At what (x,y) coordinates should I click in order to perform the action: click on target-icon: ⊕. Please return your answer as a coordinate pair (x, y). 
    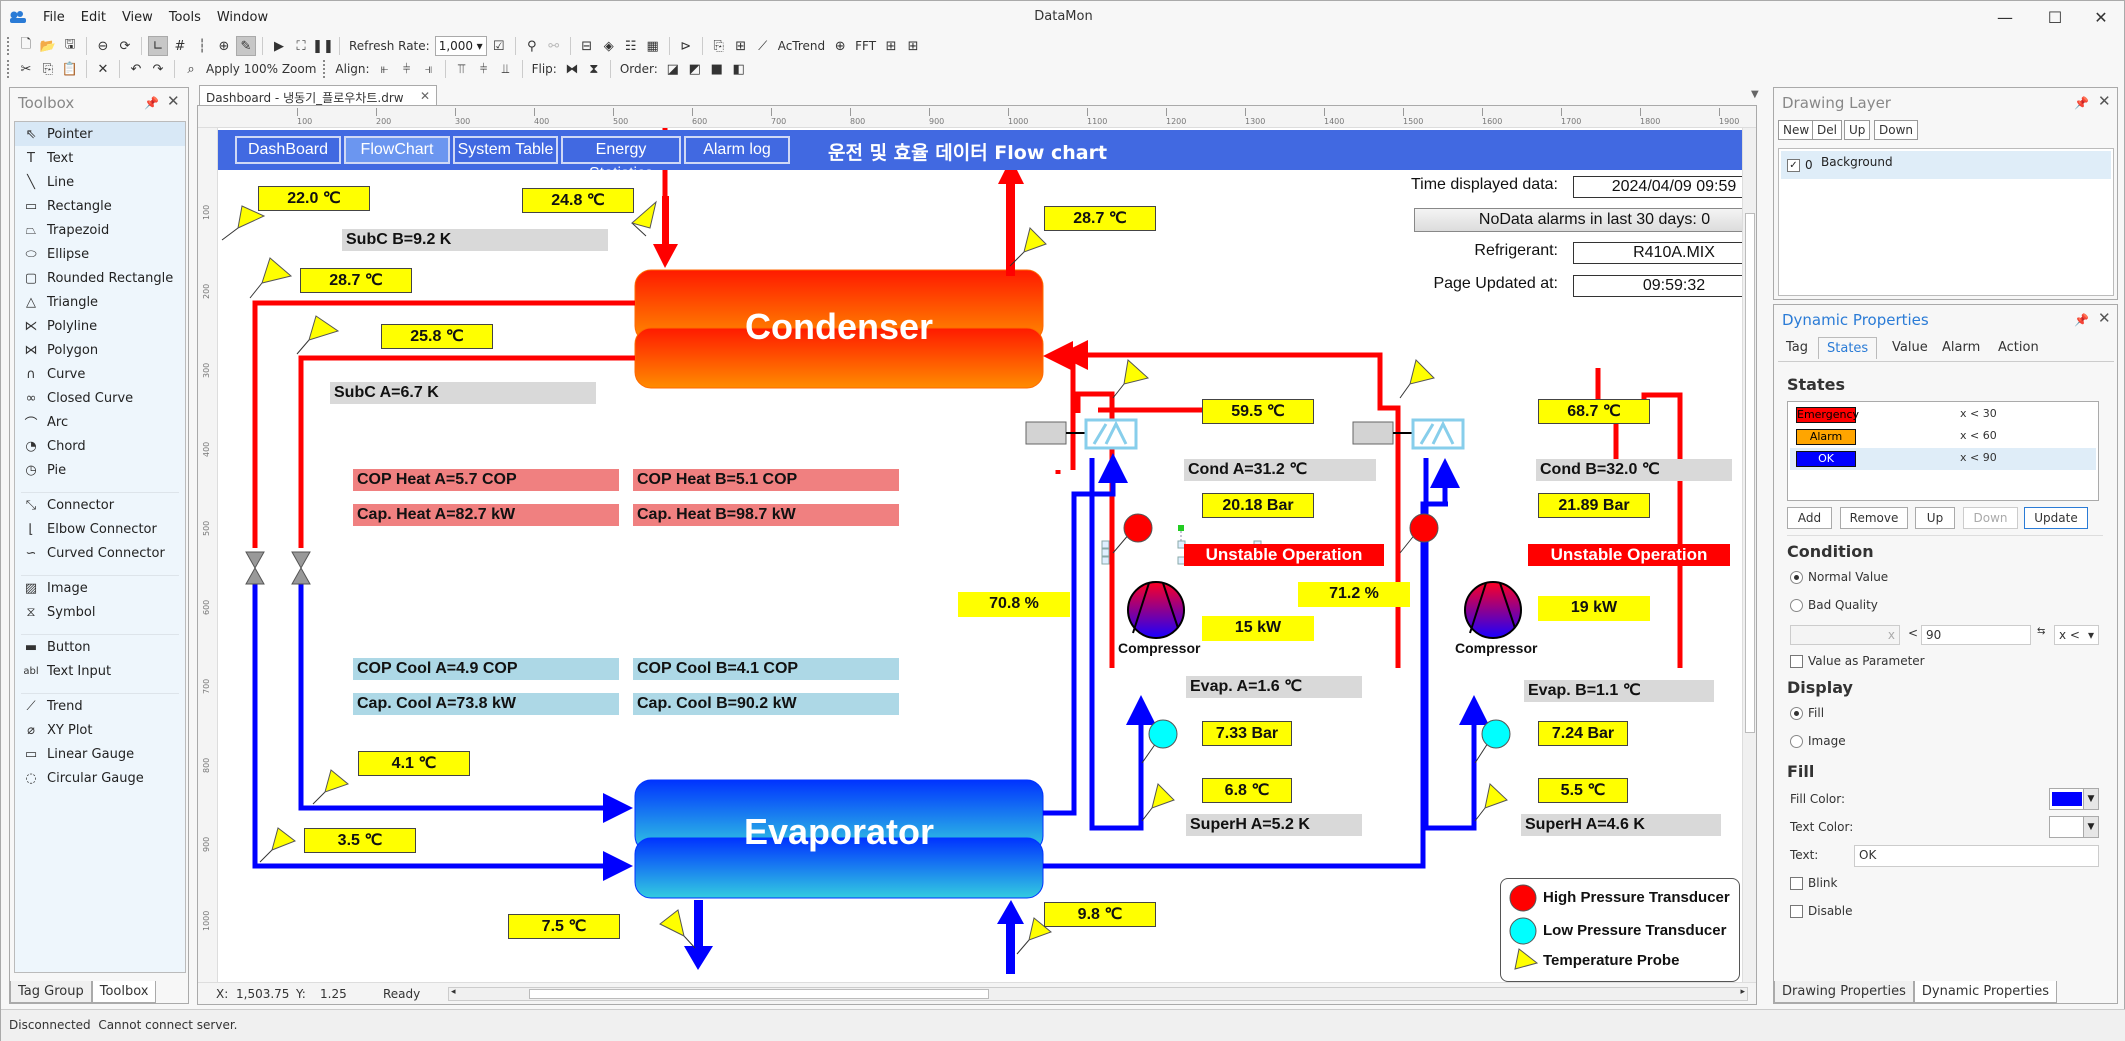
    Looking at the image, I should click on (840, 46).